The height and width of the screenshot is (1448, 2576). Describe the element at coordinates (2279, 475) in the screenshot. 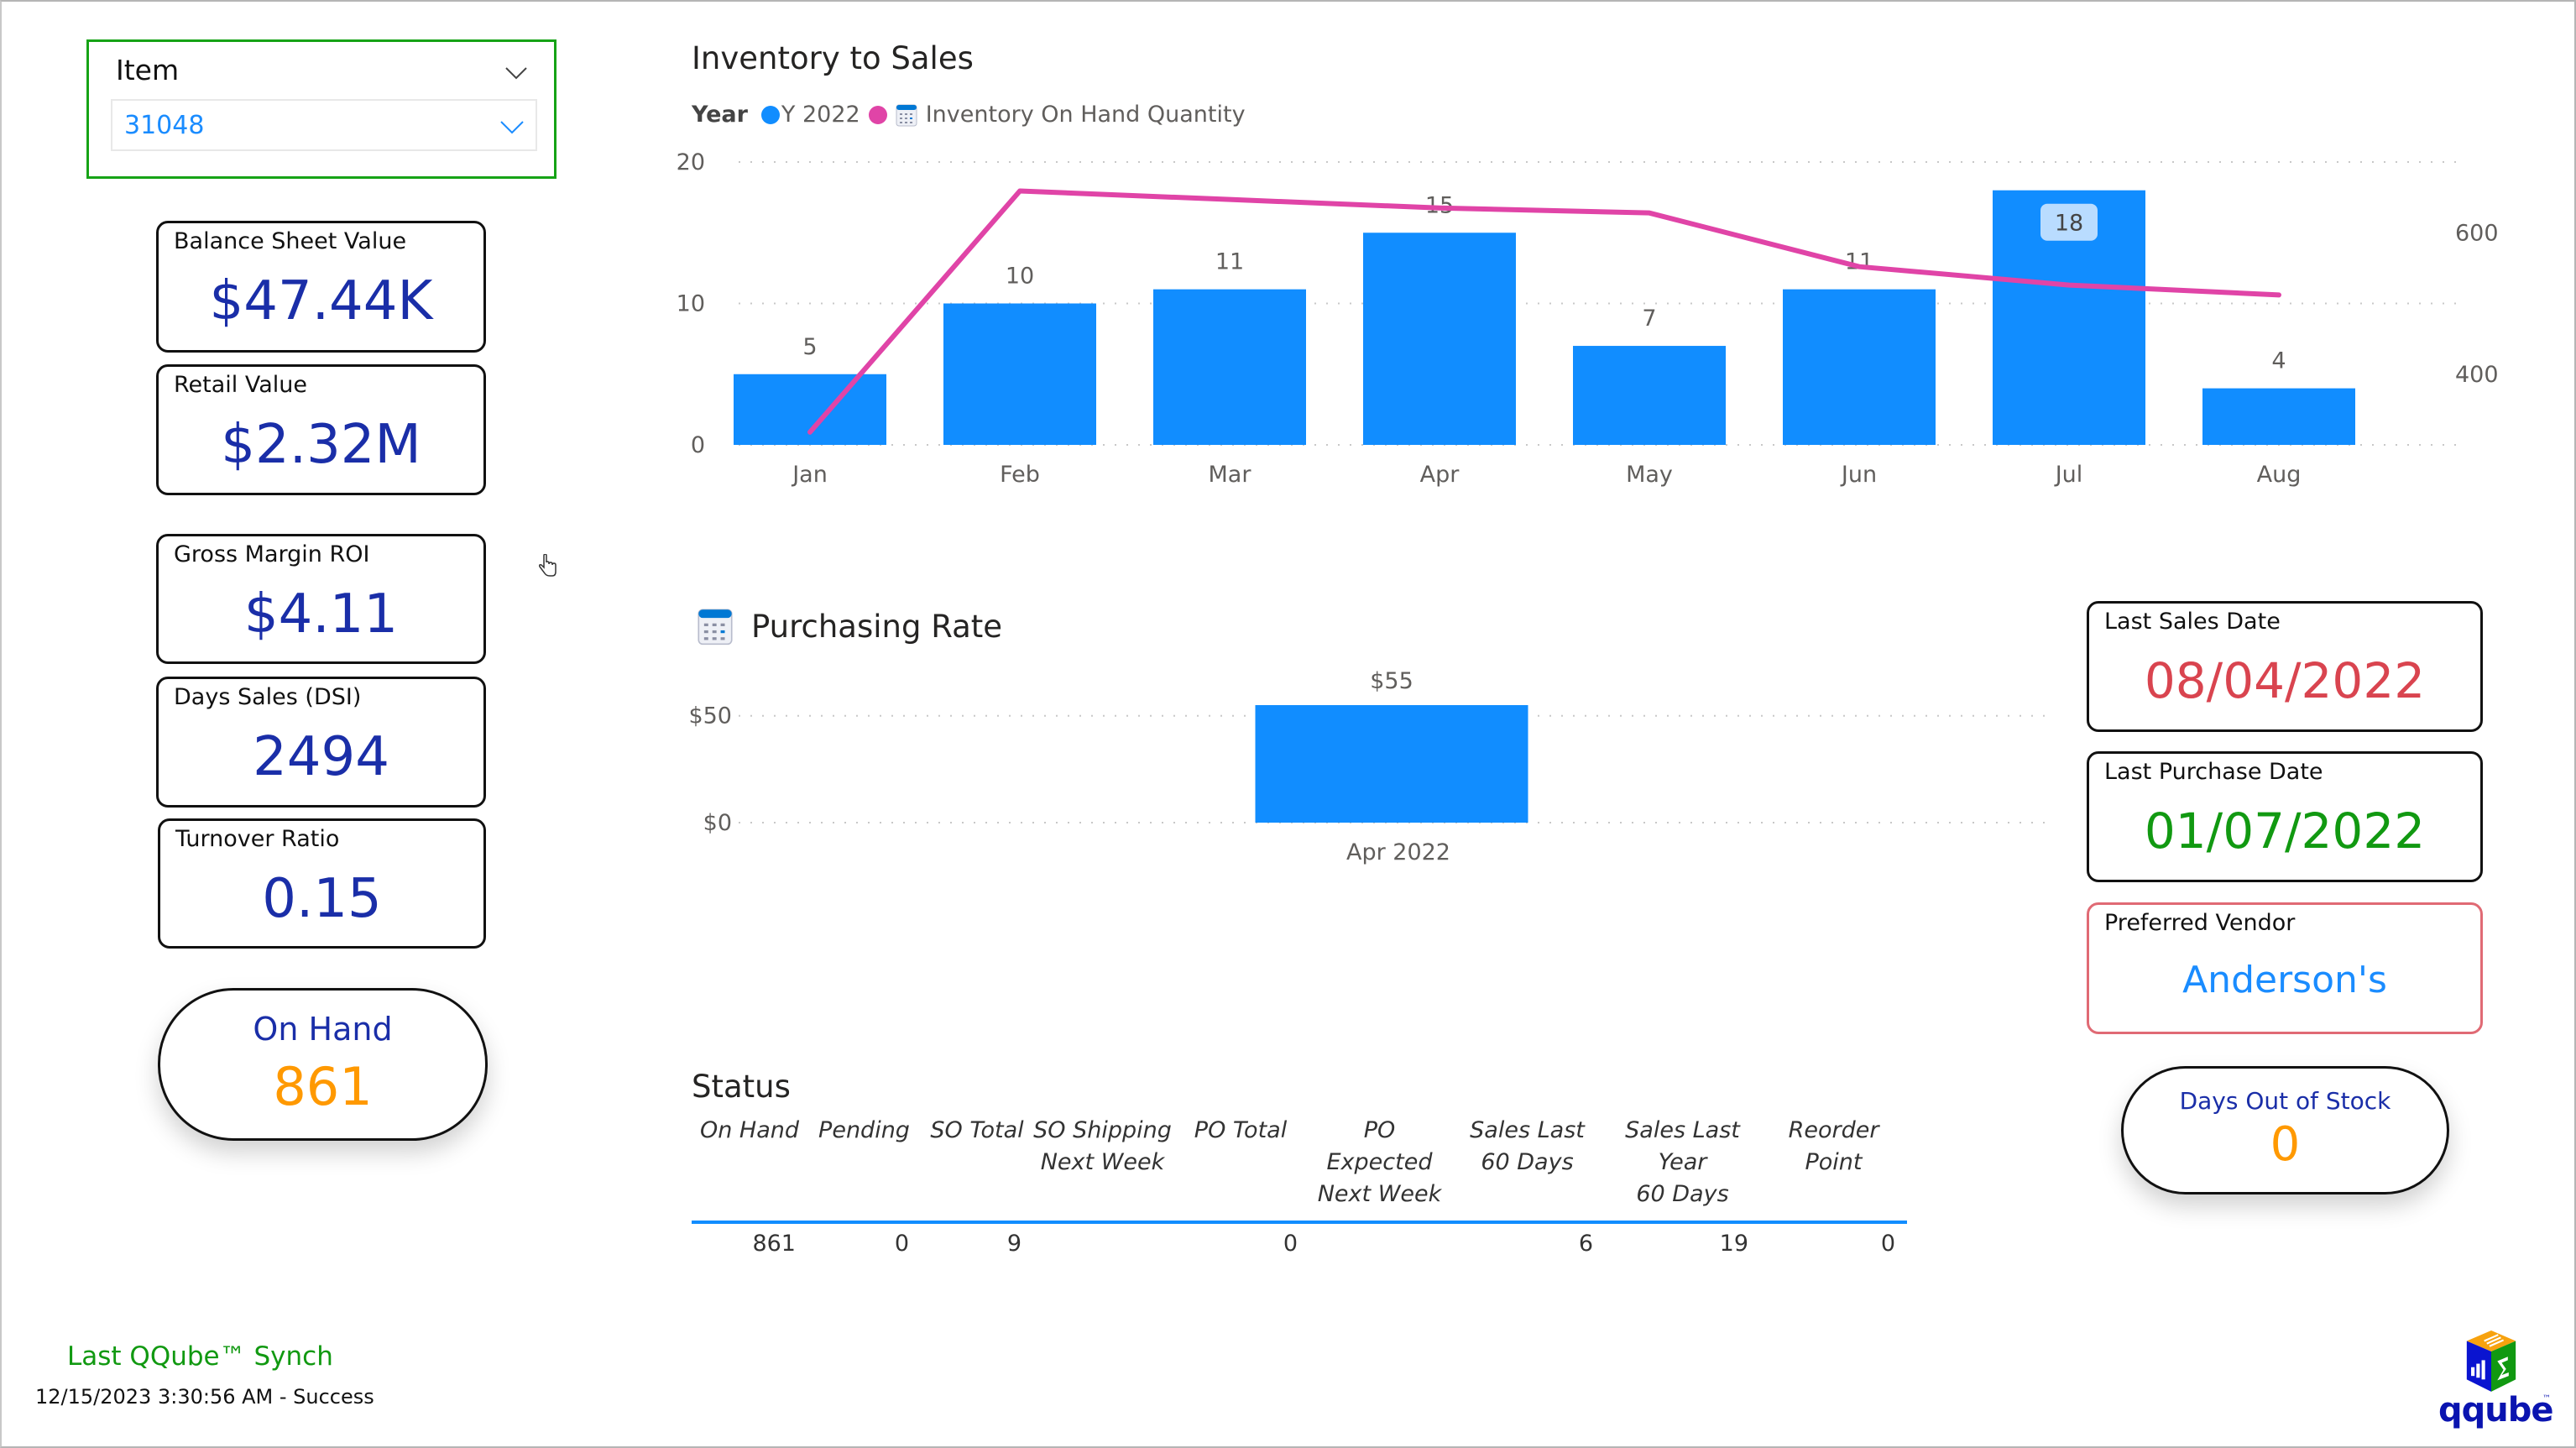

I see `x-axis-tick-label: Aug` at that location.